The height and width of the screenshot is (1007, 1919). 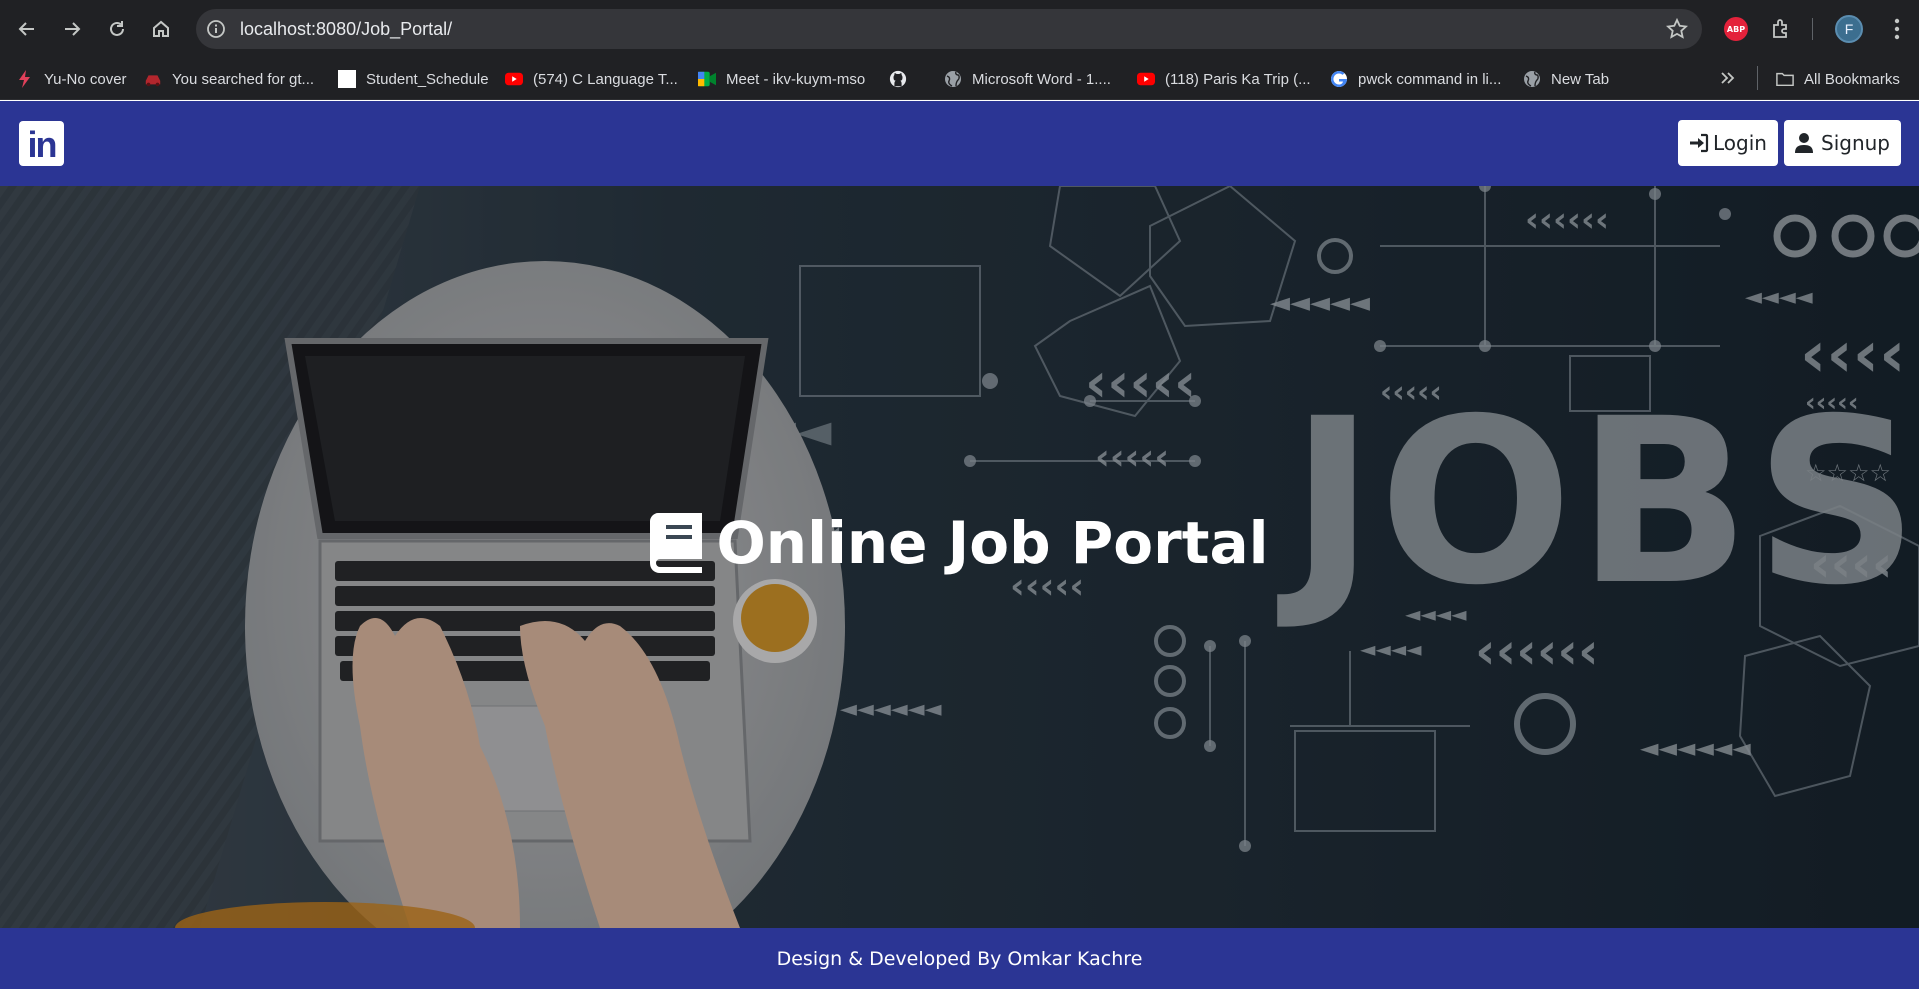 I want to click on bookmark-label: Student_Schedule, so click(x=427, y=79).